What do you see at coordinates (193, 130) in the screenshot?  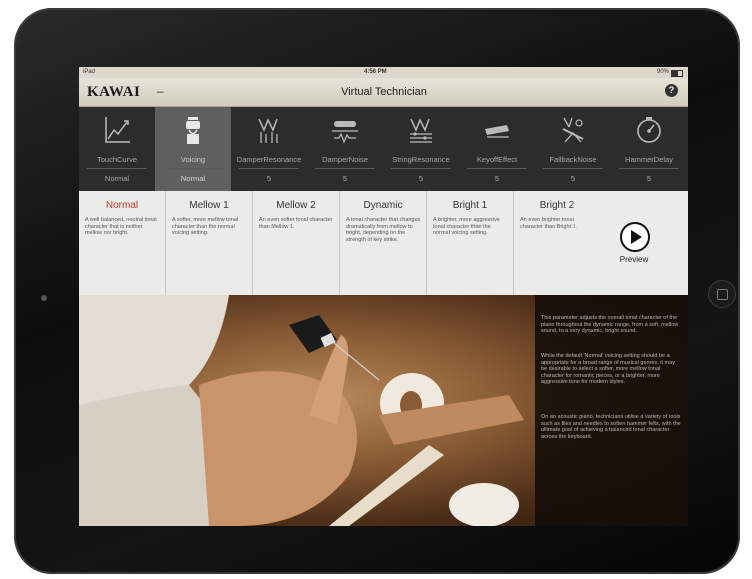 I see `voicing-hammer-icon` at bounding box center [193, 130].